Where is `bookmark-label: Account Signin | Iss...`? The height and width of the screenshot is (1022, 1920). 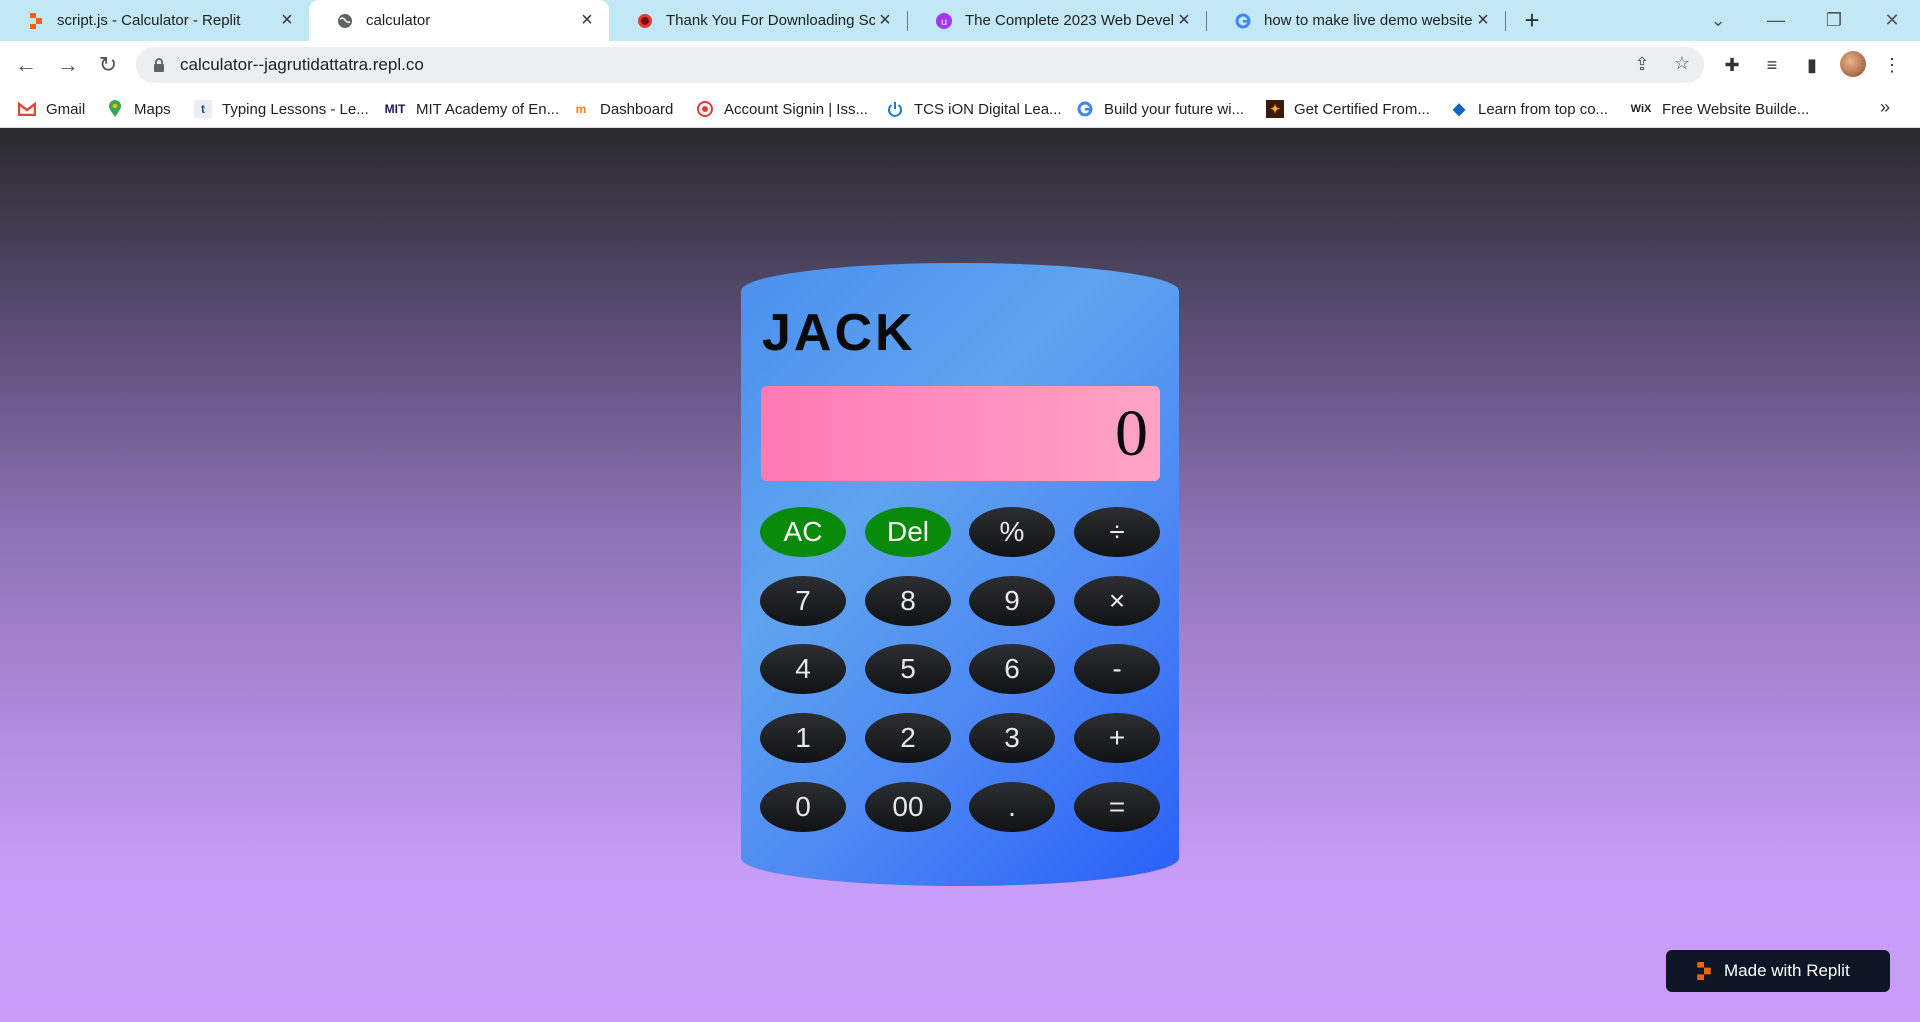
bookmark-label: Account Signin | Iss... is located at coordinates (796, 109).